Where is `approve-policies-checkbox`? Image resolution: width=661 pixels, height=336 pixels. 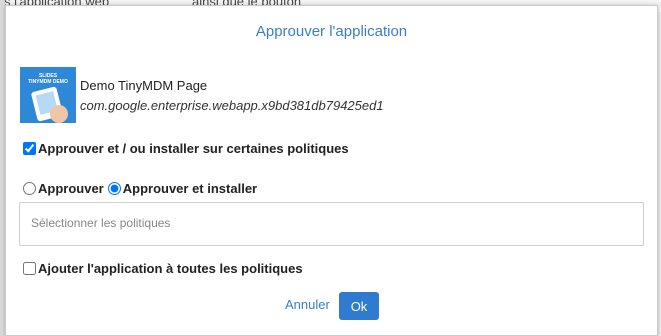 approve-policies-checkbox is located at coordinates (29, 148).